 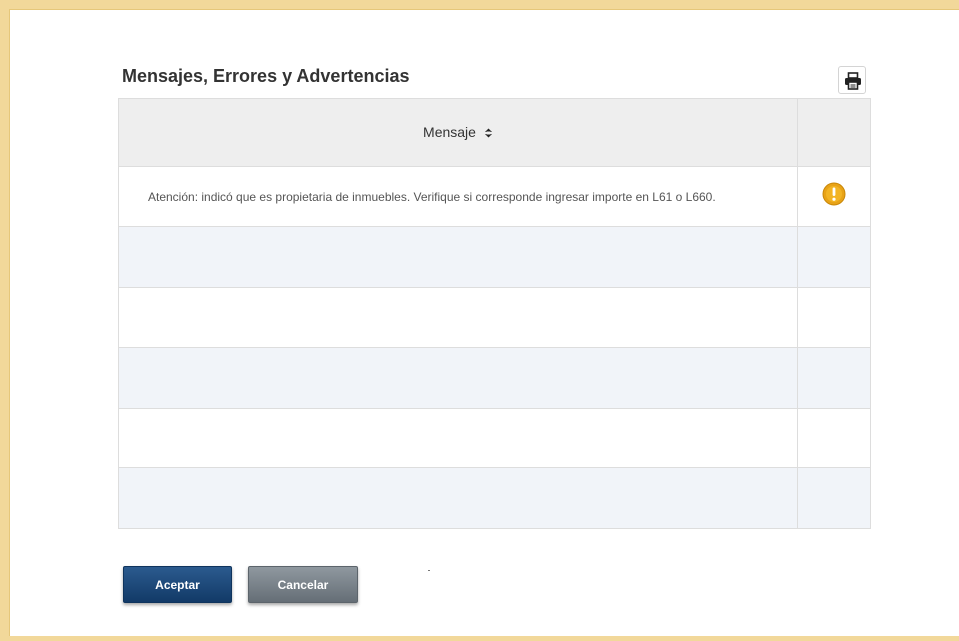 What do you see at coordinates (303, 584) in the screenshot?
I see `cancel-button: Cancelar` at bounding box center [303, 584].